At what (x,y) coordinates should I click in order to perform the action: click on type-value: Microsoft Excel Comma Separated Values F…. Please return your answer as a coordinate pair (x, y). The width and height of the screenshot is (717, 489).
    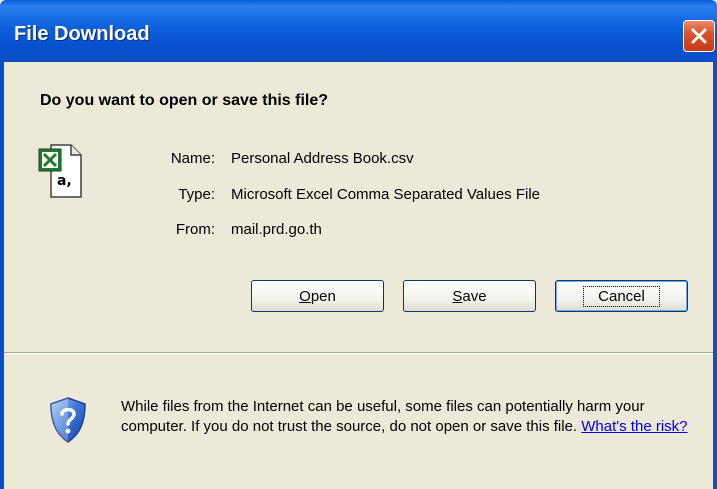
    Looking at the image, I should click on (386, 194).